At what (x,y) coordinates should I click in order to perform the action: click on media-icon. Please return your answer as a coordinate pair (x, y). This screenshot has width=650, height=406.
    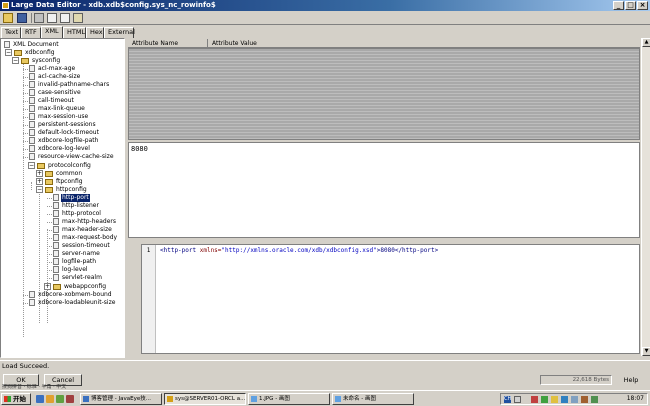
    Looking at the image, I should click on (60, 399).